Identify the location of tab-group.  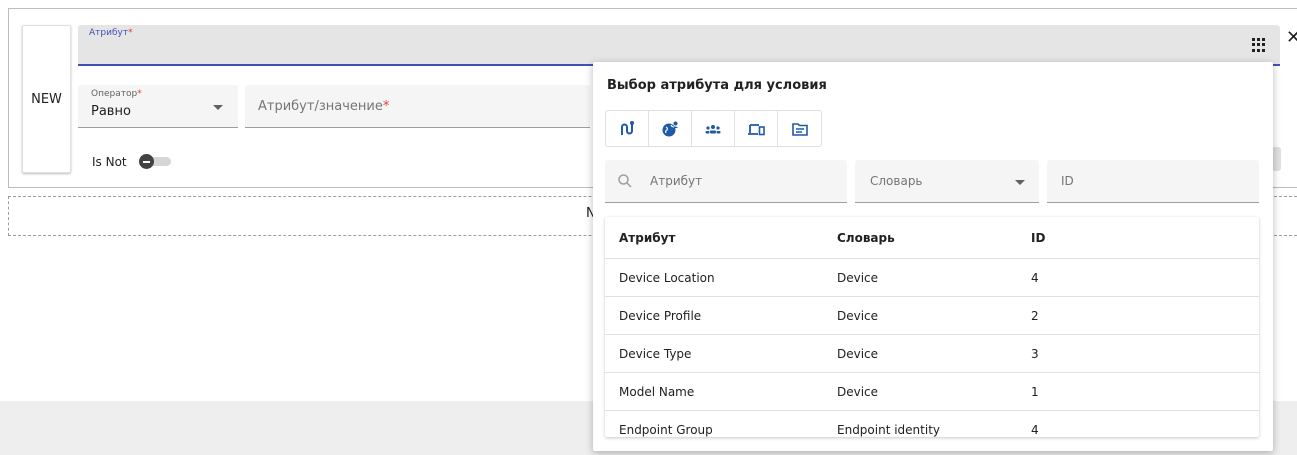
(713, 128).